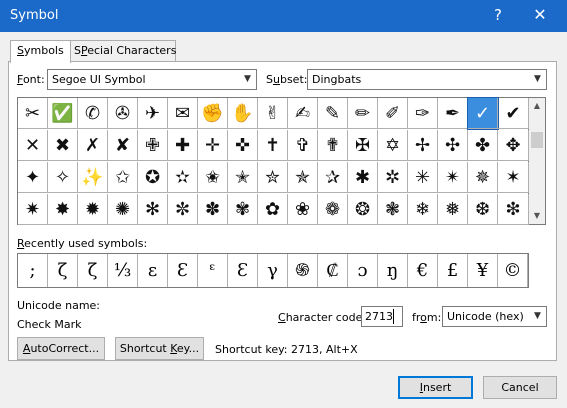 The height and width of the screenshot is (408, 567). Describe the element at coordinates (213, 145) in the screenshot. I see `symbol-cell: ✛` at that location.